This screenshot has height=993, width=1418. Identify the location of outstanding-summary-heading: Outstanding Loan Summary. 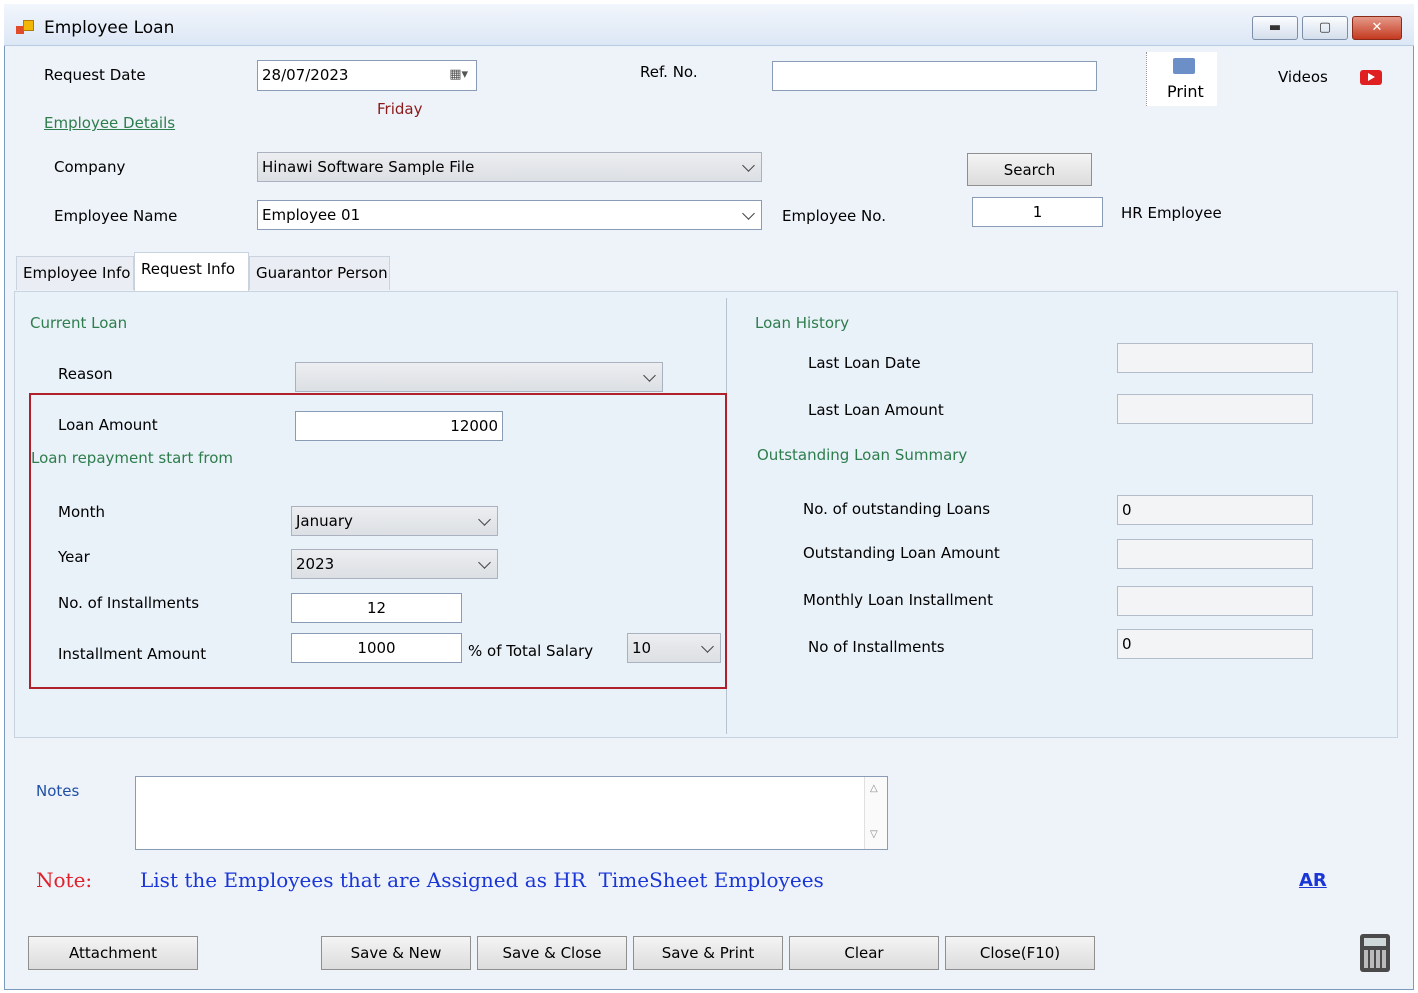
(862, 455).